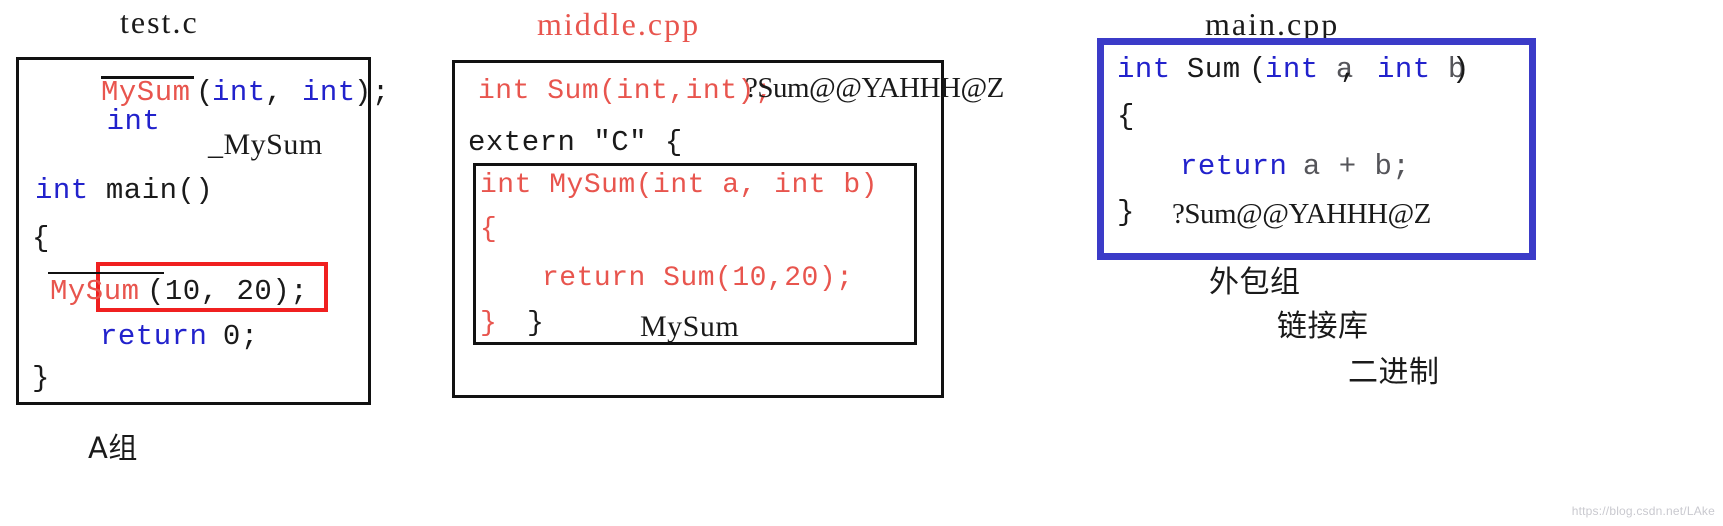  I want to click on middle-extern-close-brace: }, so click(536, 323).